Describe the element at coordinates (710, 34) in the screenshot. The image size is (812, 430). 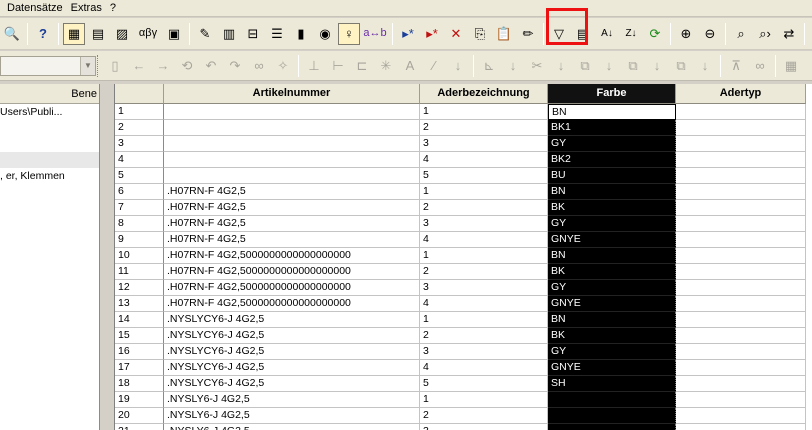
I see `zoom-out-icon: ⊖` at that location.